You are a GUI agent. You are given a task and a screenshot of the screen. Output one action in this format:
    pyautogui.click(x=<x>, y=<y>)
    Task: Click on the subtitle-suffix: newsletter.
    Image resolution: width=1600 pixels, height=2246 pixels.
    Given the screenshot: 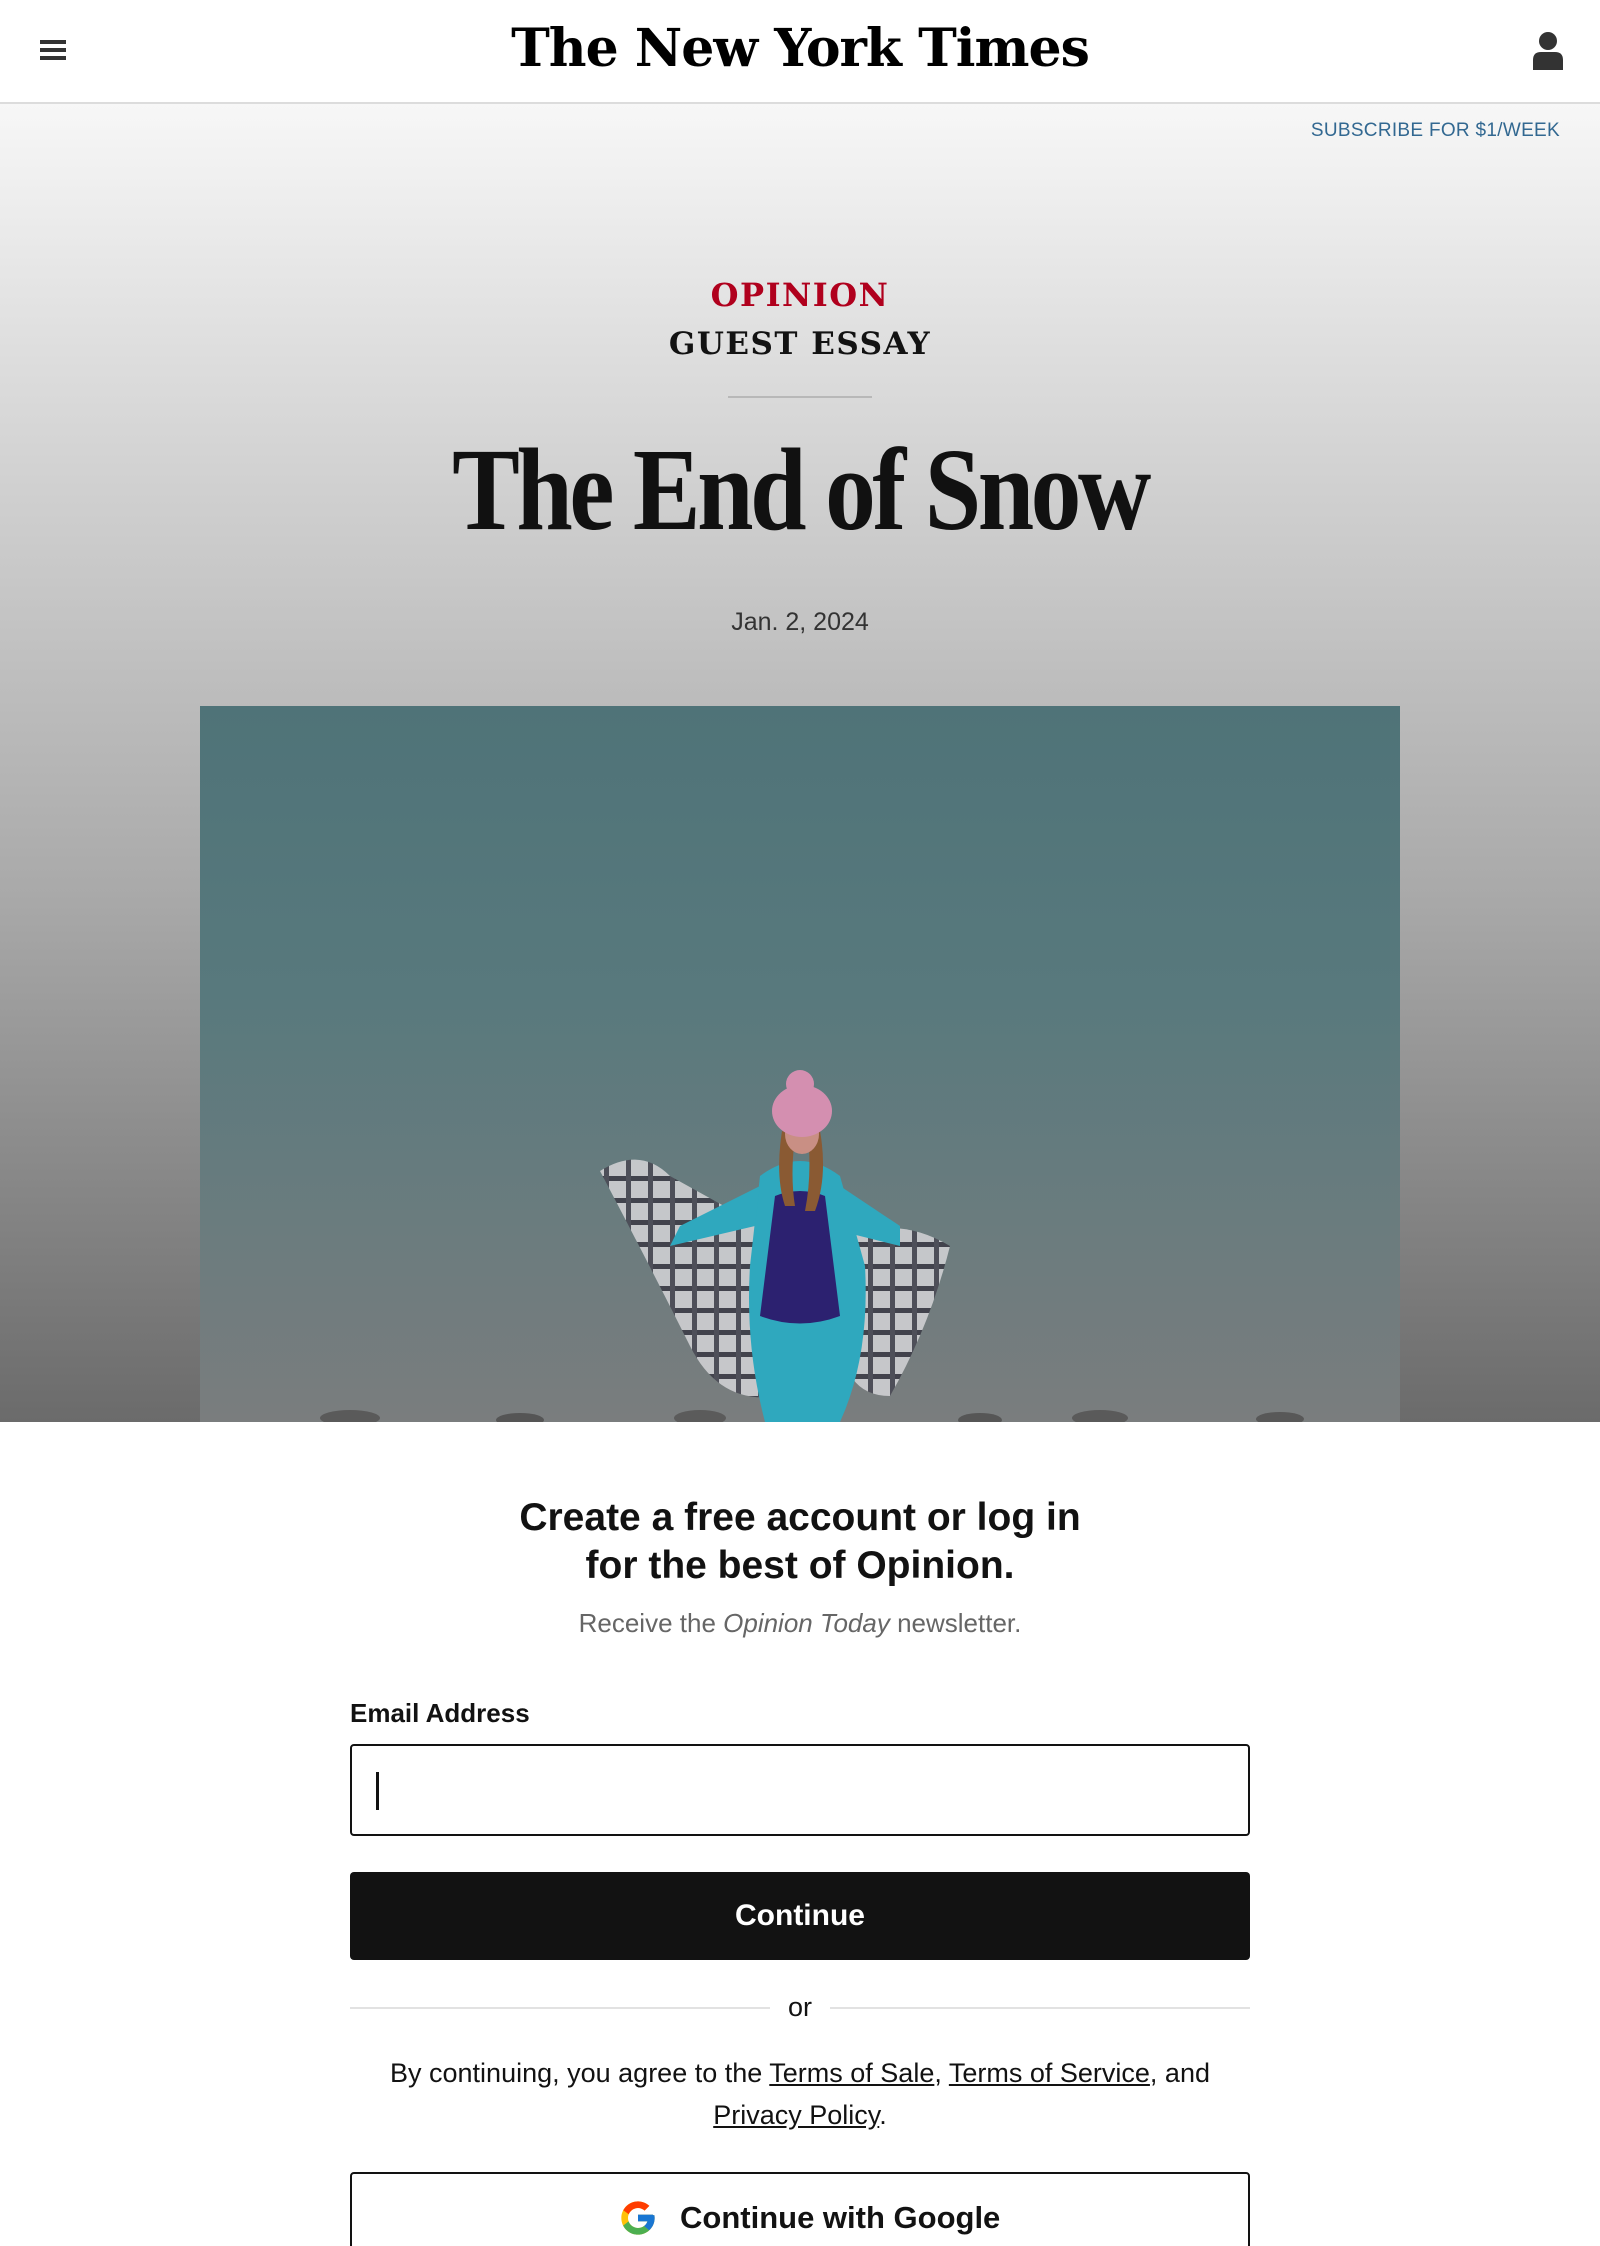 What is the action you would take?
    pyautogui.click(x=955, y=1623)
    